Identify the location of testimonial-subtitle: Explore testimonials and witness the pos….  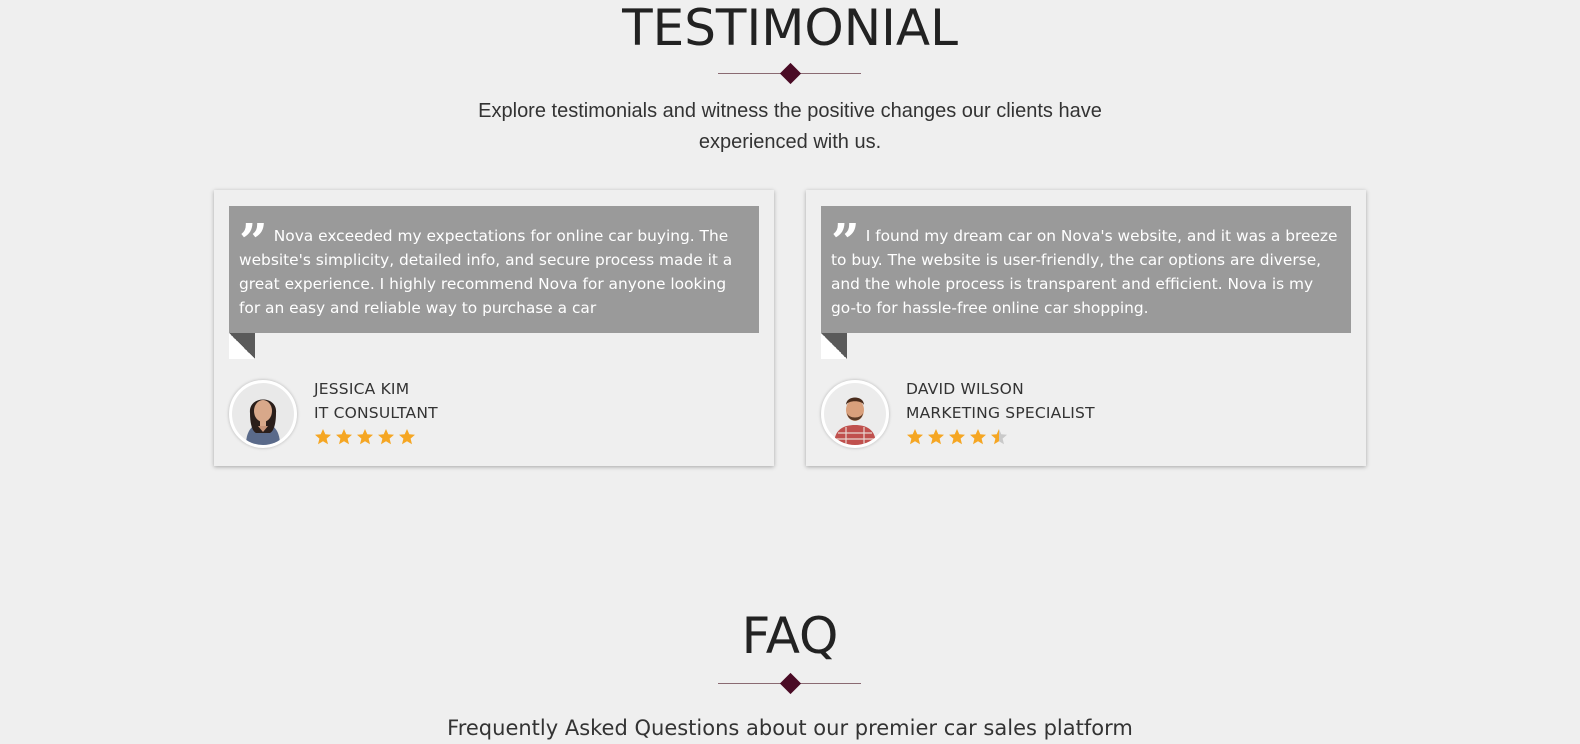
(790, 127).